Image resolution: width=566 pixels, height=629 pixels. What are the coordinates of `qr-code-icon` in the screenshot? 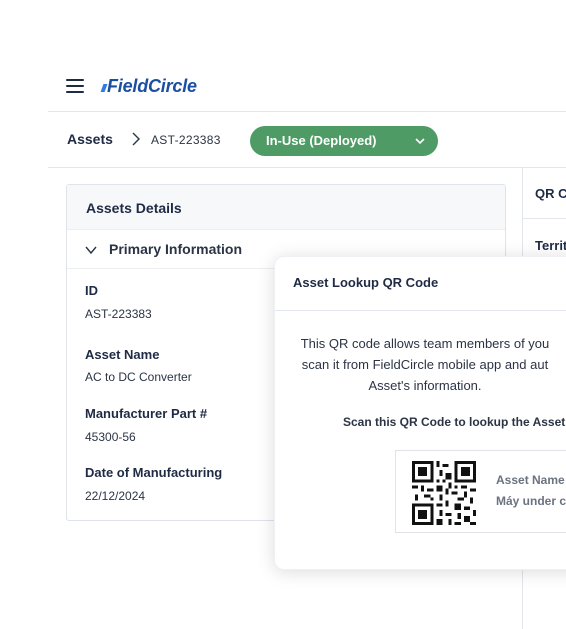 It's located at (444, 493).